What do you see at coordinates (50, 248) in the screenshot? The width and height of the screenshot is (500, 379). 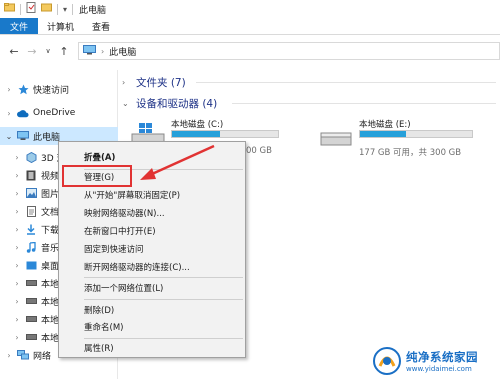 I see `nav-label: 音乐` at bounding box center [50, 248].